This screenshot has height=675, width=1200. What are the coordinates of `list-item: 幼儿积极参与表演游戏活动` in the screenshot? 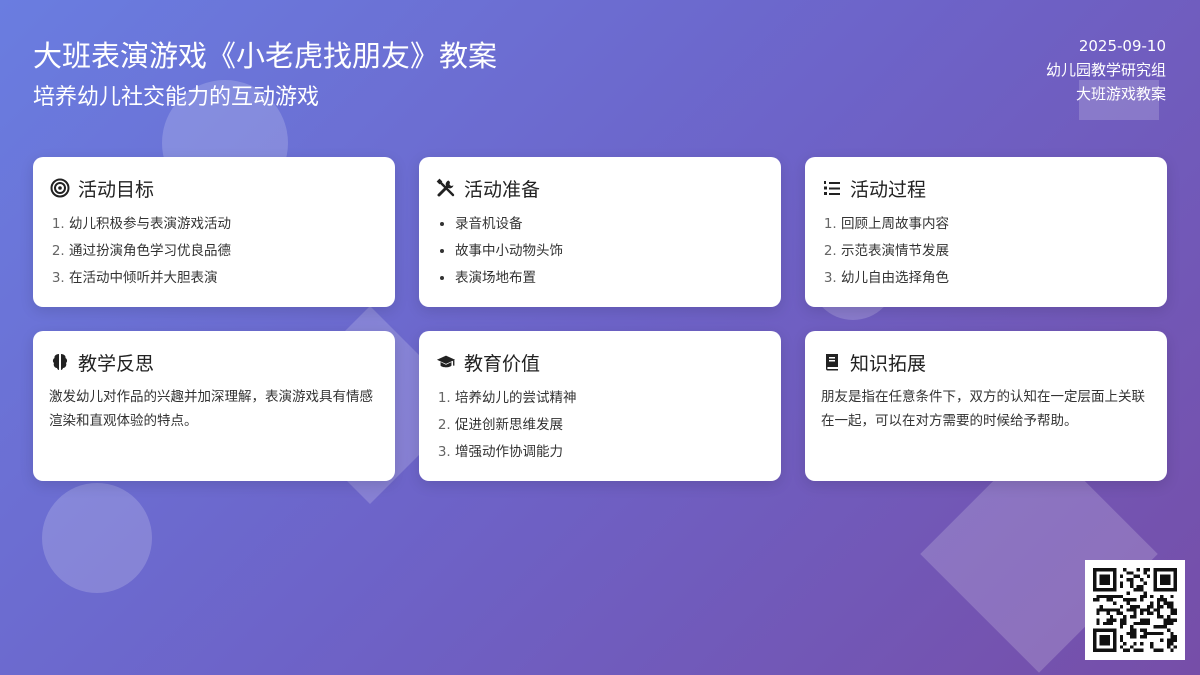 It's located at (224, 224).